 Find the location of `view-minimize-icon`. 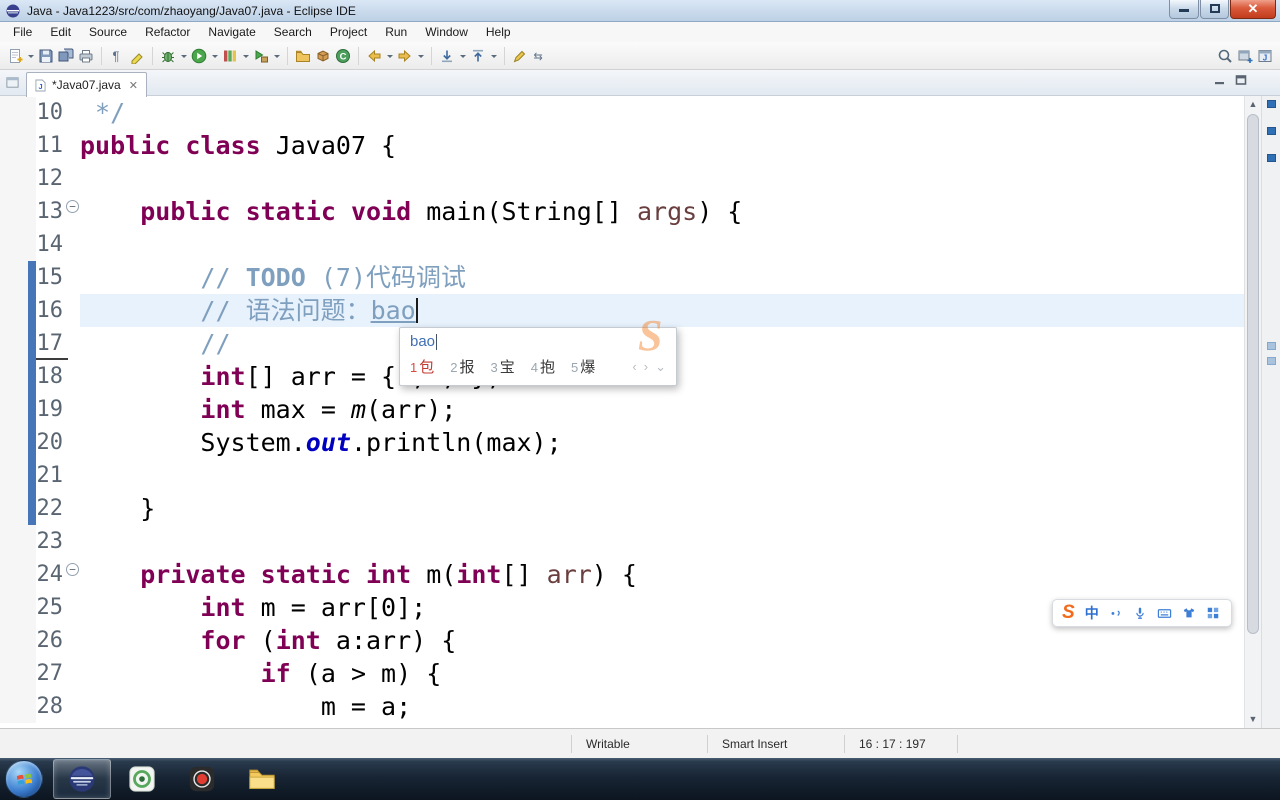

view-minimize-icon is located at coordinates (1220, 80).